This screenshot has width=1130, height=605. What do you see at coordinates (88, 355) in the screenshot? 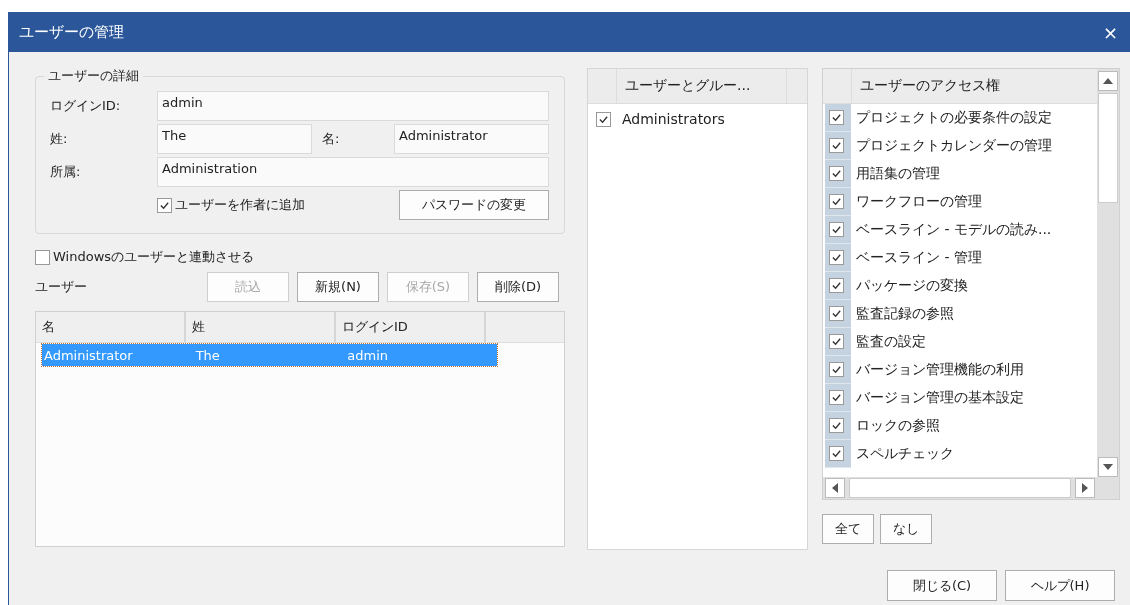
I see `table-cell-text: Administrator` at bounding box center [88, 355].